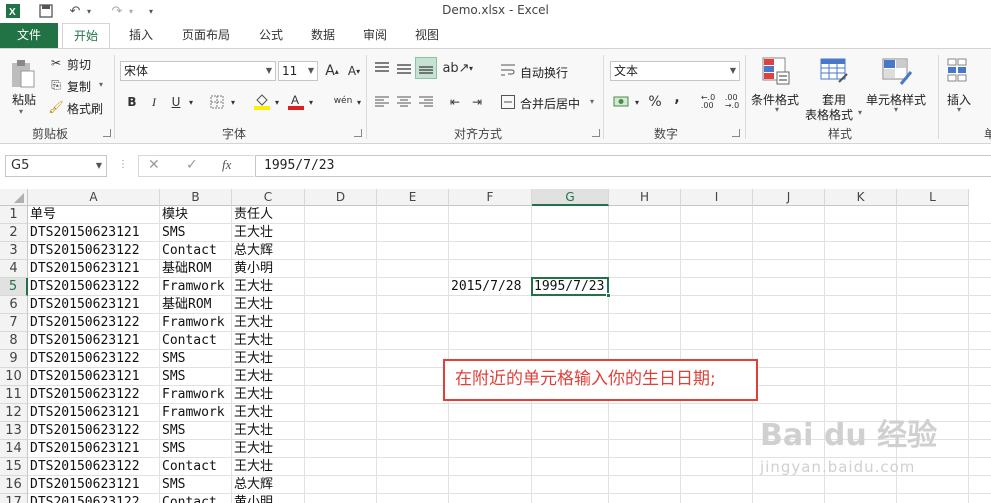  I want to click on cell-styles-dropdown-icon: ▾, so click(896, 109).